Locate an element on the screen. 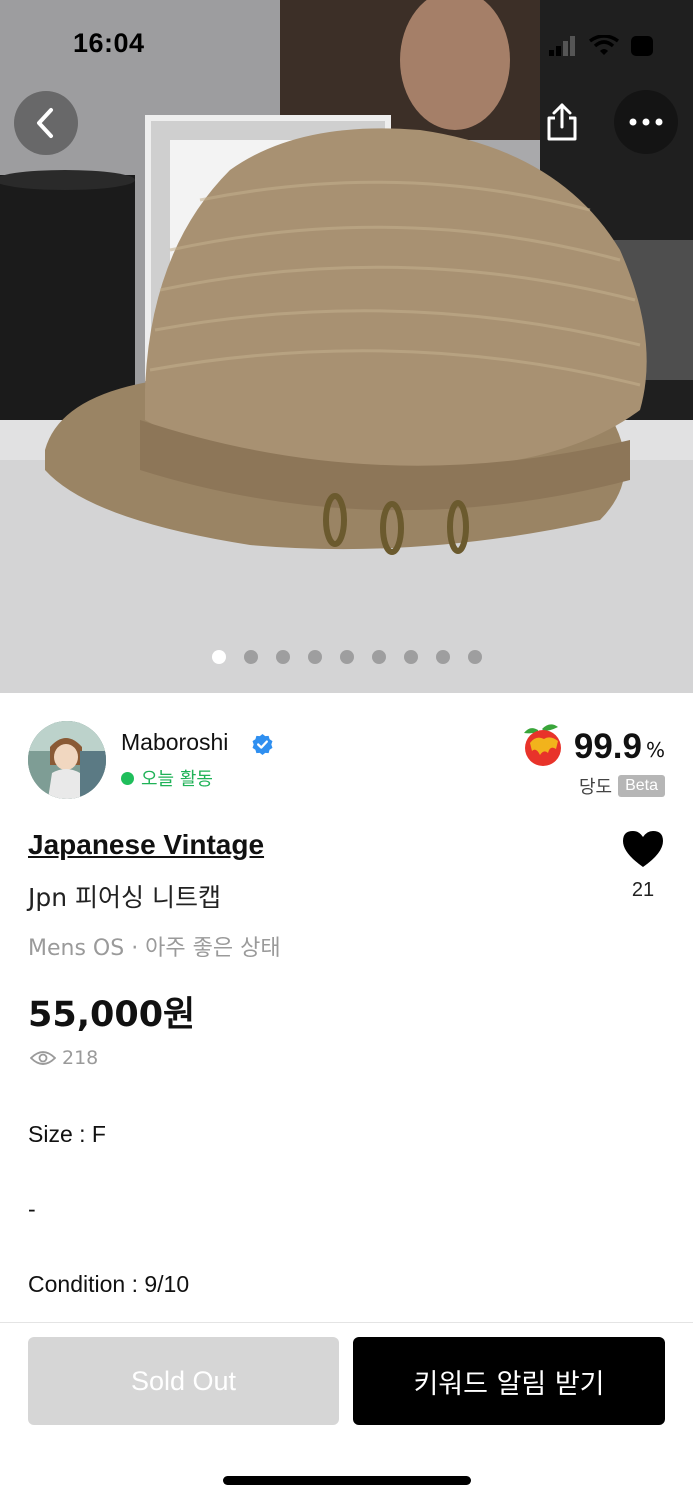 This screenshot has height=1500, width=693. wifi-icon is located at coordinates (604, 45).